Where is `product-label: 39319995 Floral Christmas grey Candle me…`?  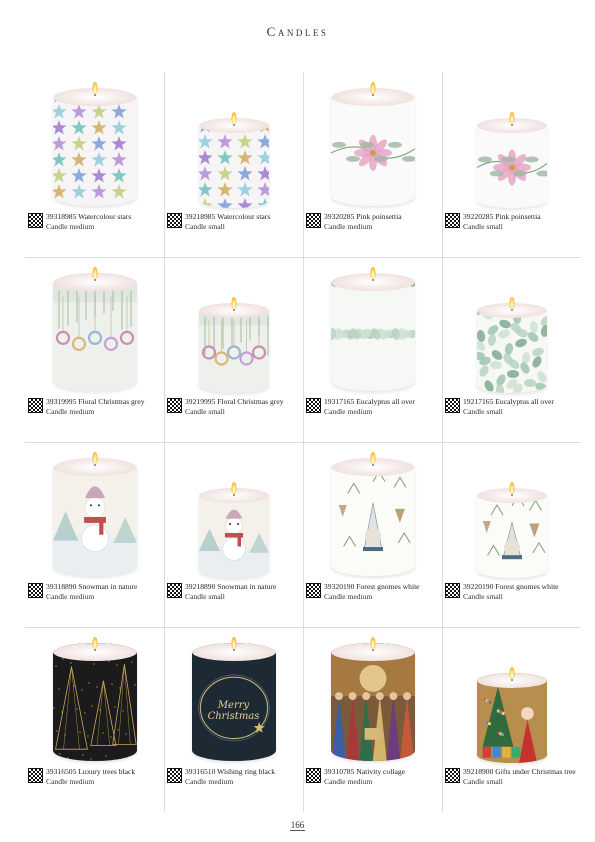
product-label: 39319995 Floral Christmas grey Candle me… is located at coordinates (96, 409).